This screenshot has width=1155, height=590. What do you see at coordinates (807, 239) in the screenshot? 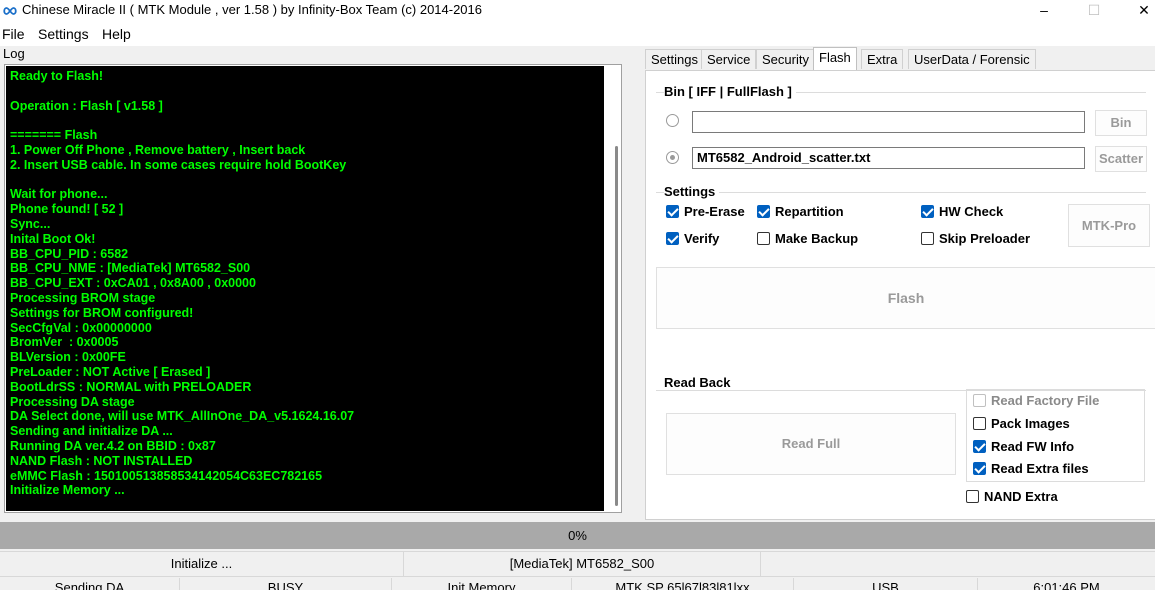
I see `make-backup-option: Make Backup` at bounding box center [807, 239].